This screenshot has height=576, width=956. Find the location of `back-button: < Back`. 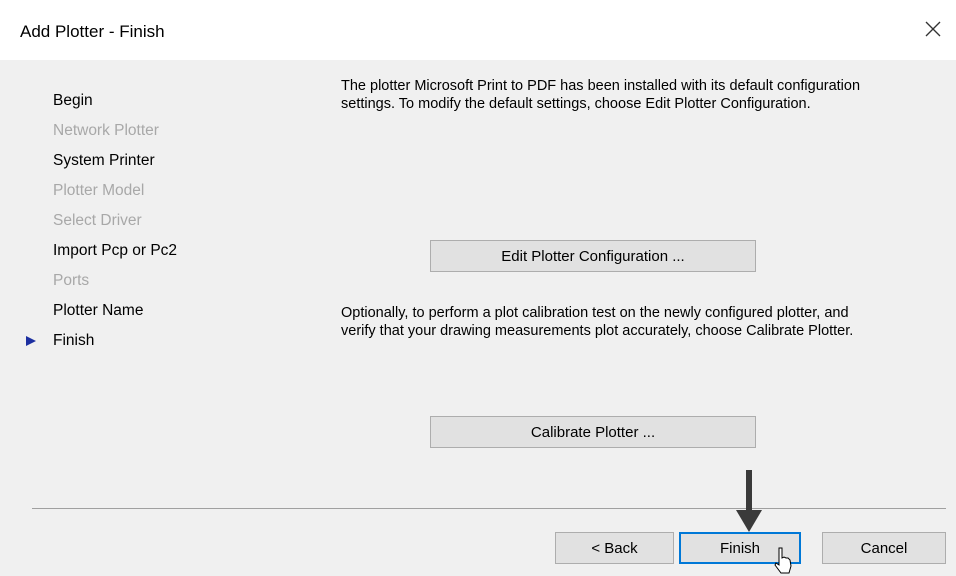

back-button: < Back is located at coordinates (614, 548).